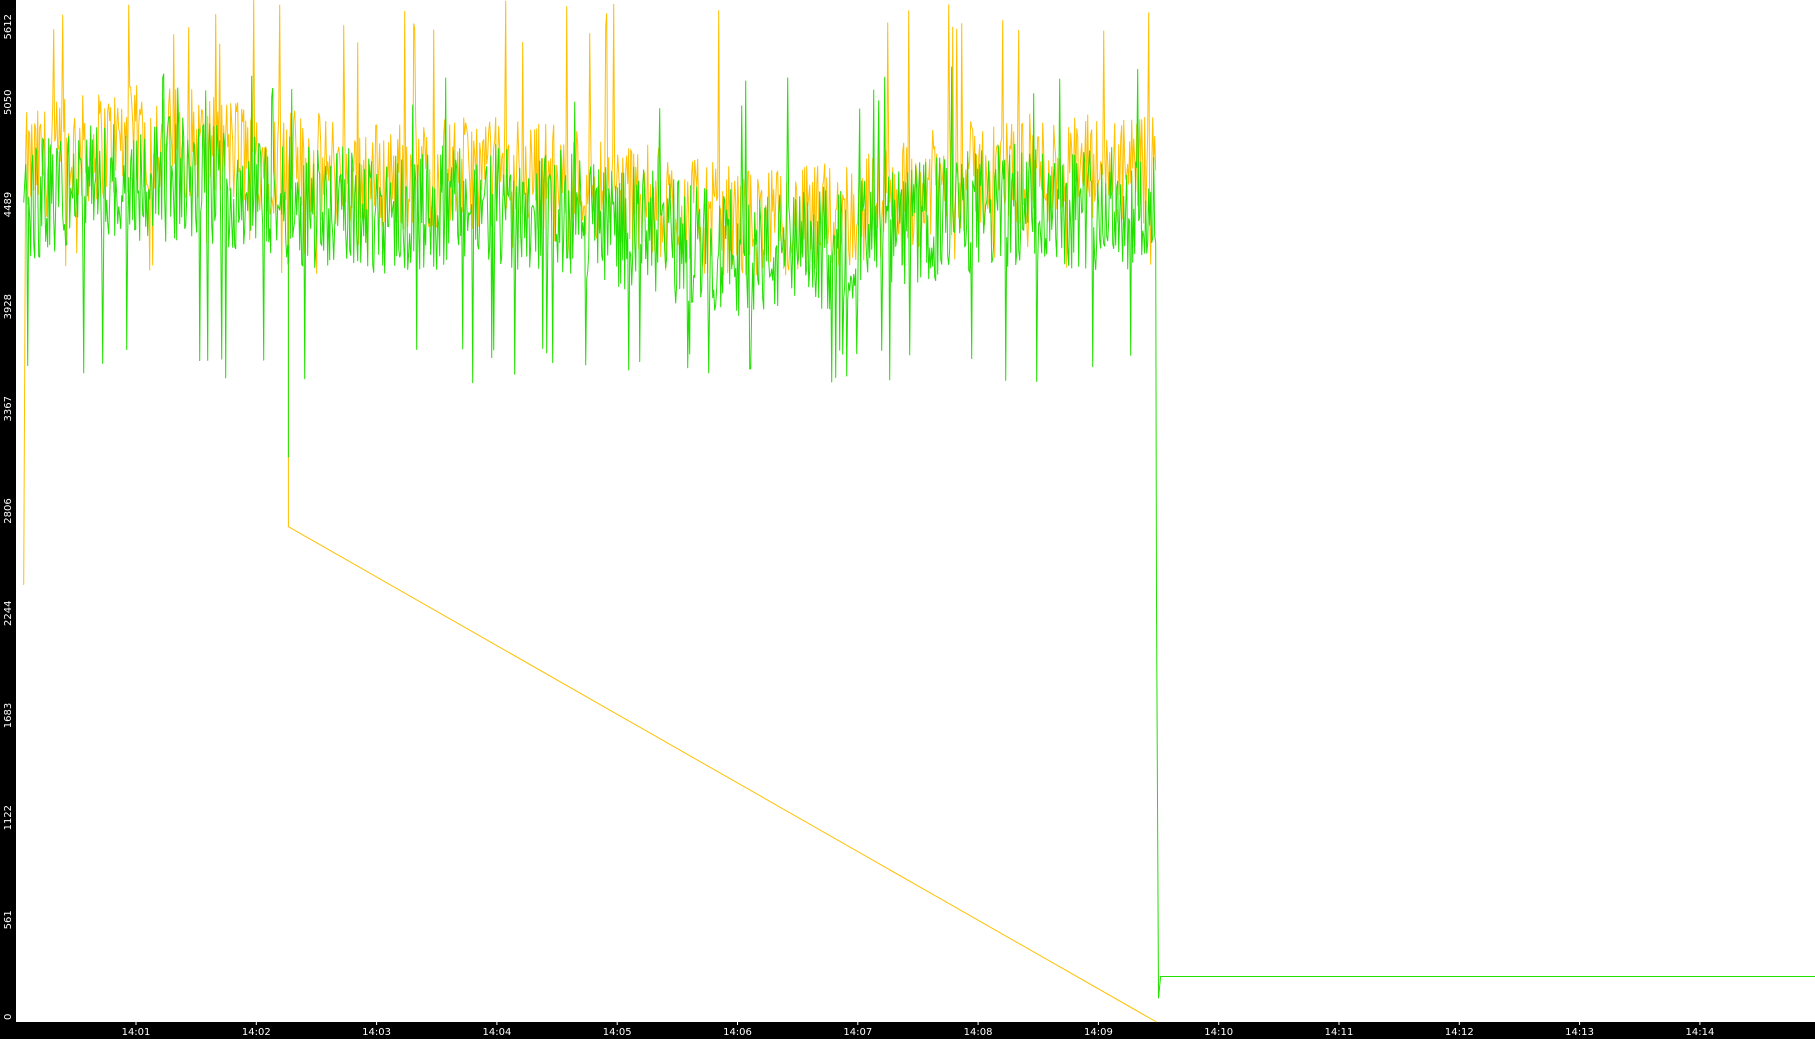 This screenshot has height=1039, width=1815. Describe the element at coordinates (8, 817) in the screenshot. I see `y-tick-label: 1122` at that location.